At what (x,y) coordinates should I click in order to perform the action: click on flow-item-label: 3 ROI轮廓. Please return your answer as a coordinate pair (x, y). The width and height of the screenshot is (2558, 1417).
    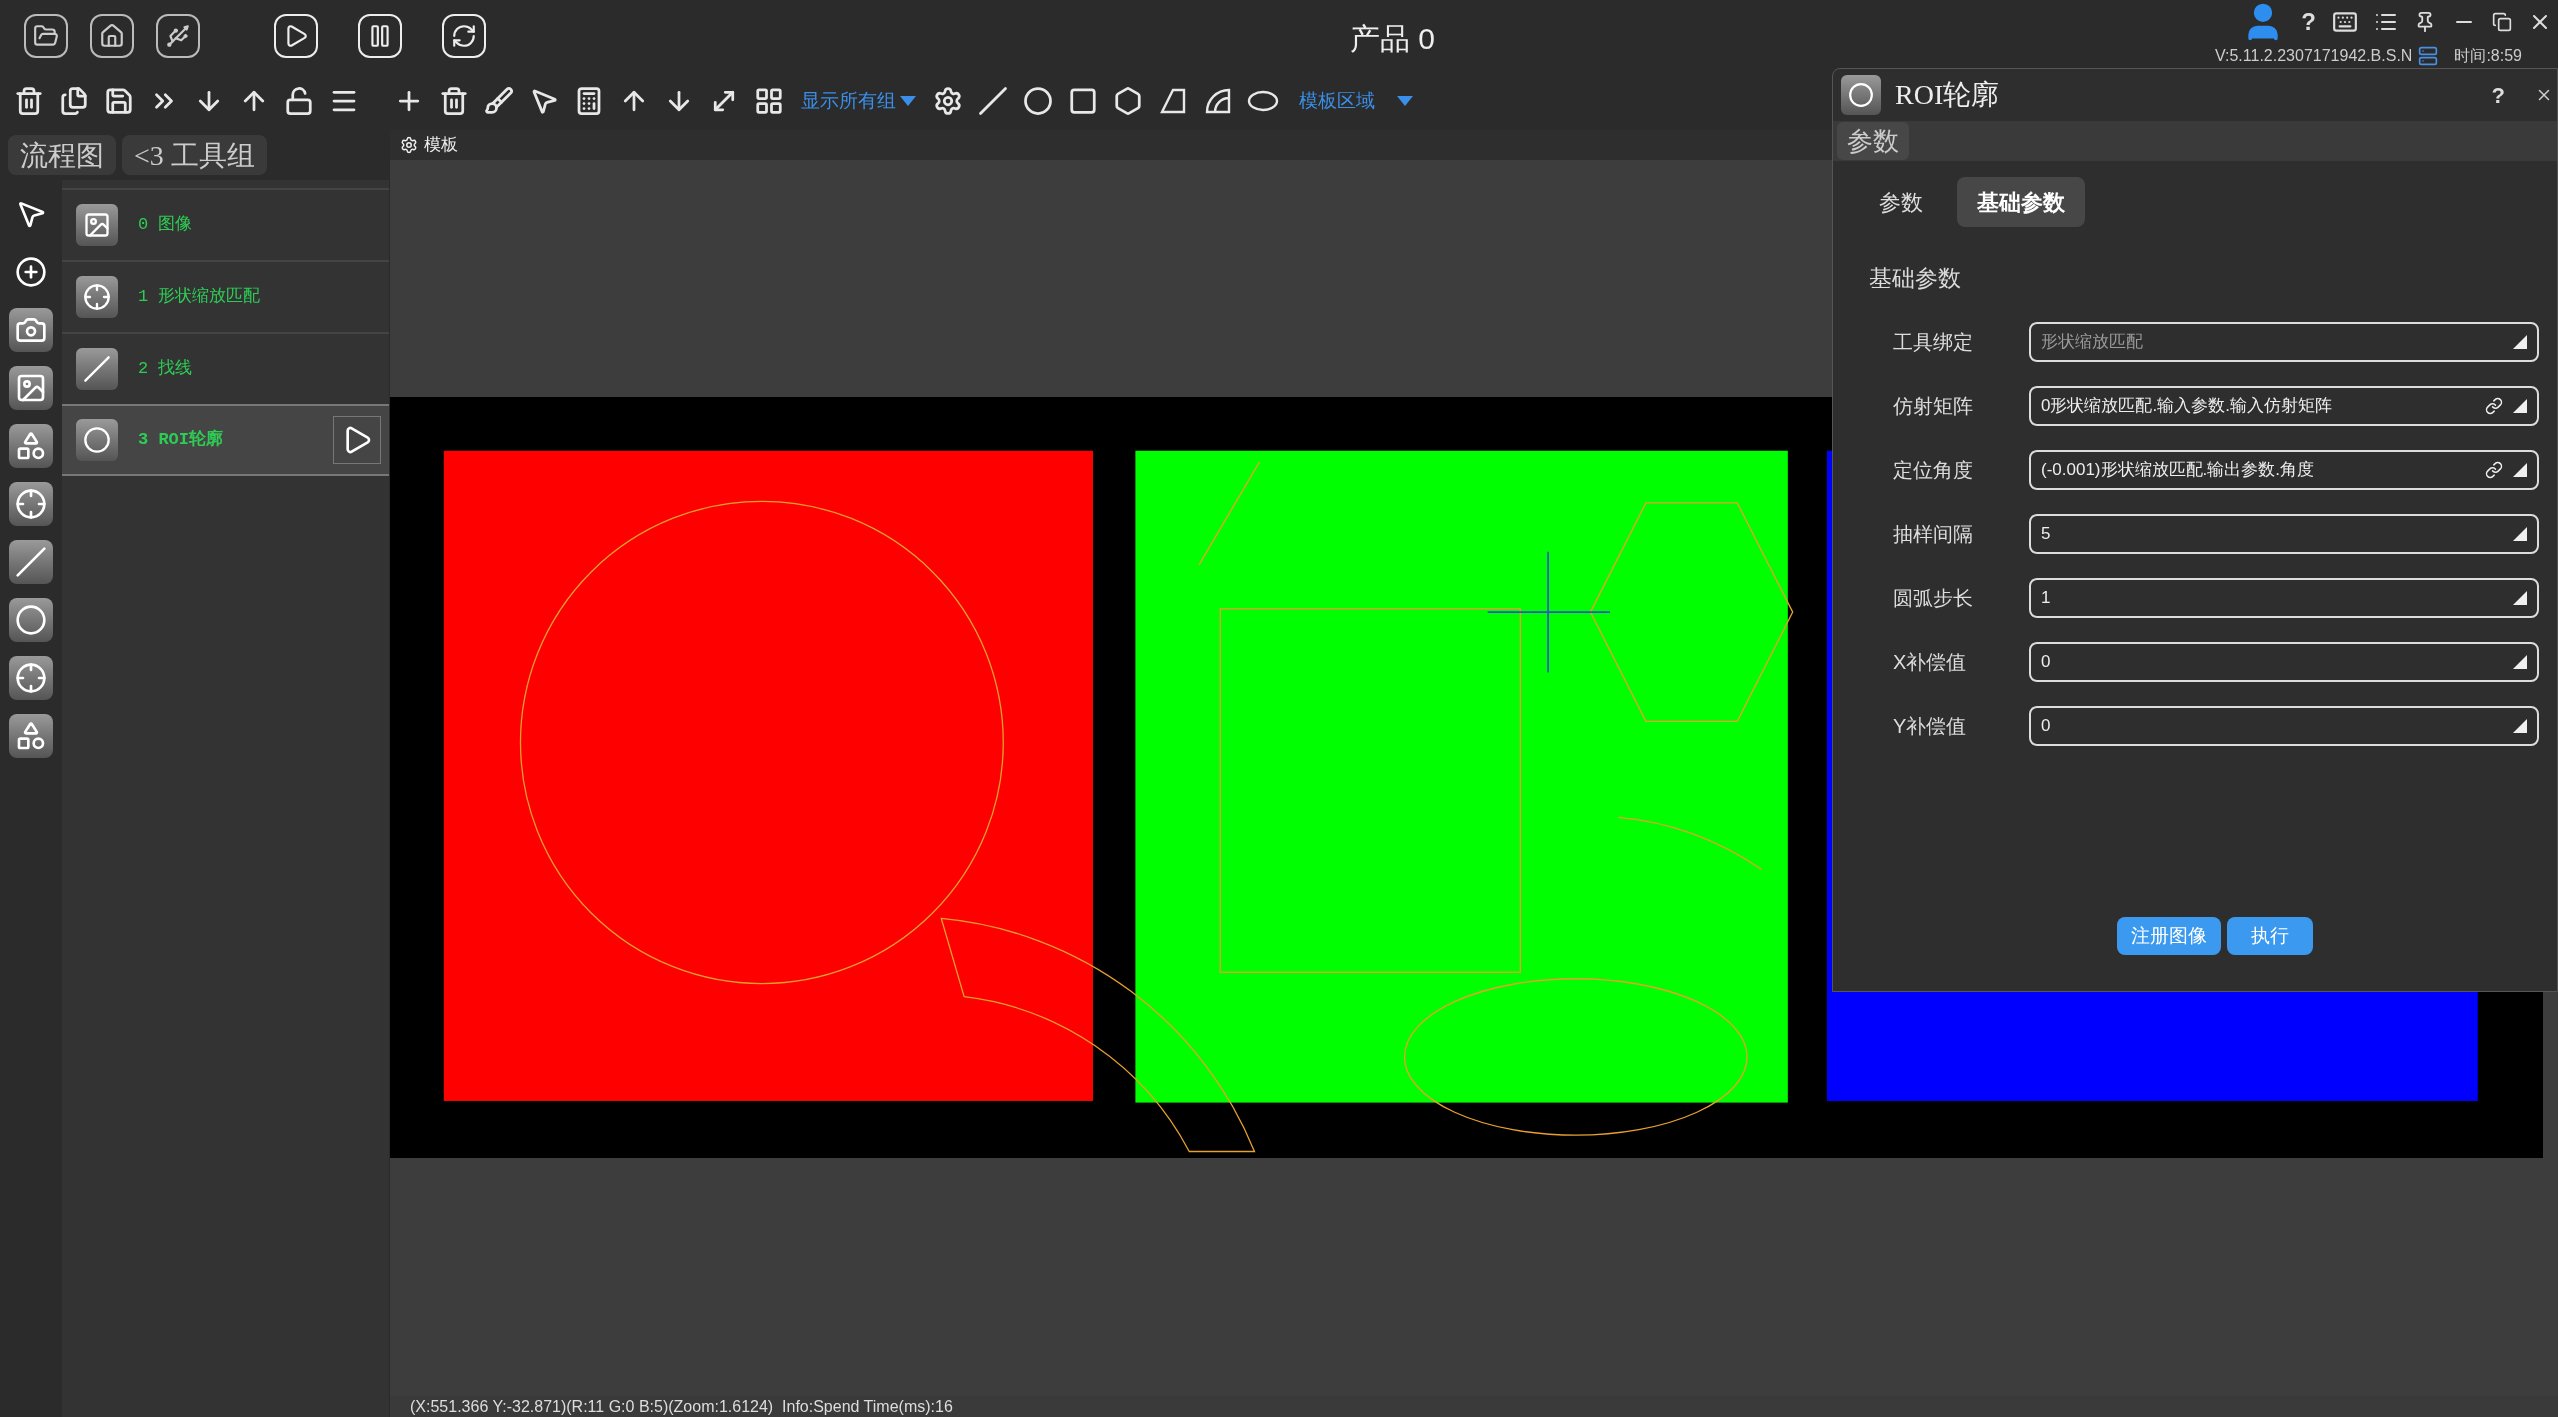
    Looking at the image, I should click on (180, 440).